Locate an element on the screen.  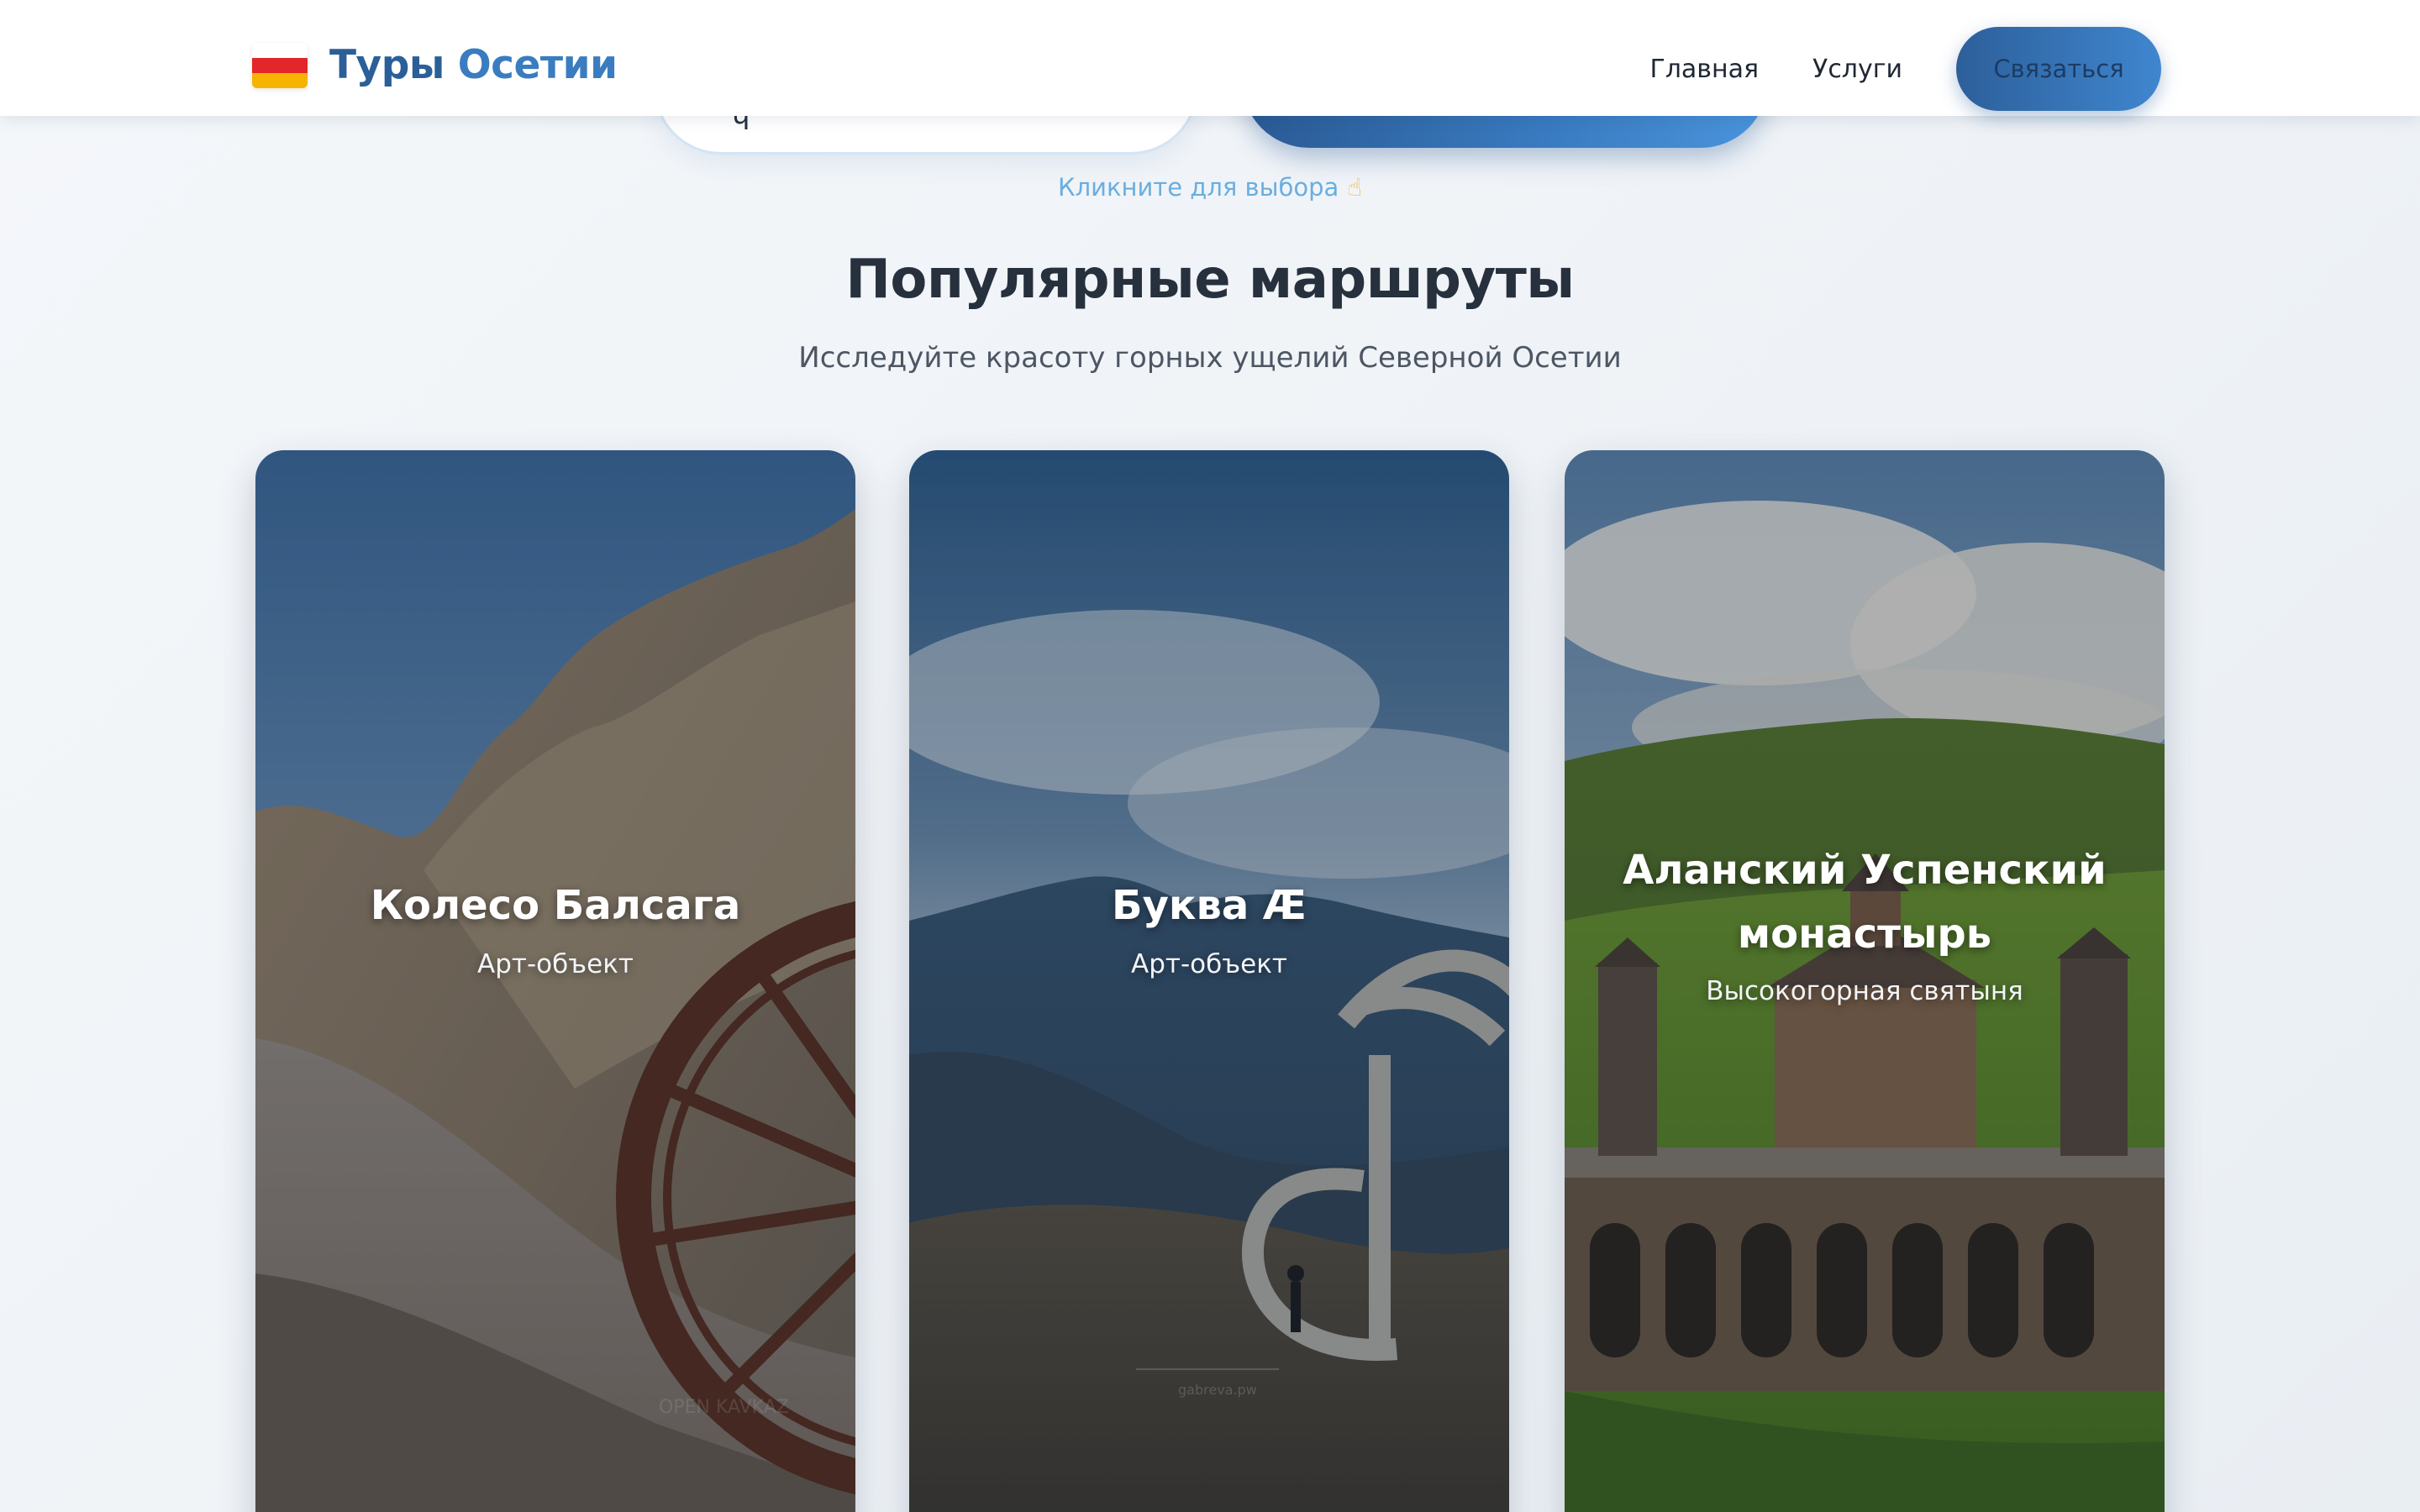
nav-link-services: Услуги is located at coordinates (1857, 69).